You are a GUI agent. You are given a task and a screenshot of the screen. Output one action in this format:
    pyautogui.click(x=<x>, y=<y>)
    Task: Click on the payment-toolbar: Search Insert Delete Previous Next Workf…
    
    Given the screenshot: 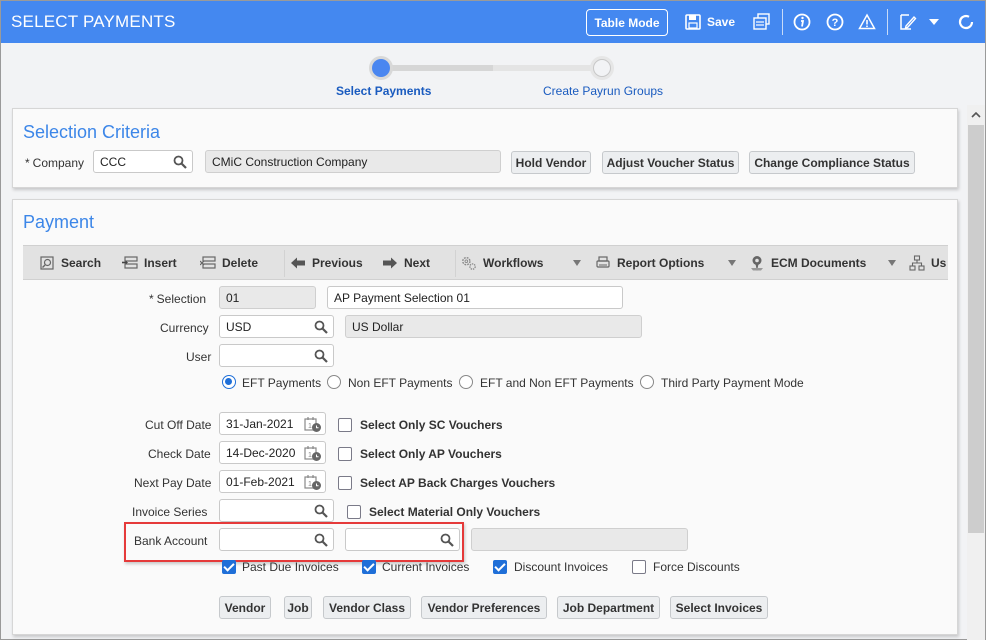 What is the action you would take?
    pyautogui.click(x=485, y=262)
    